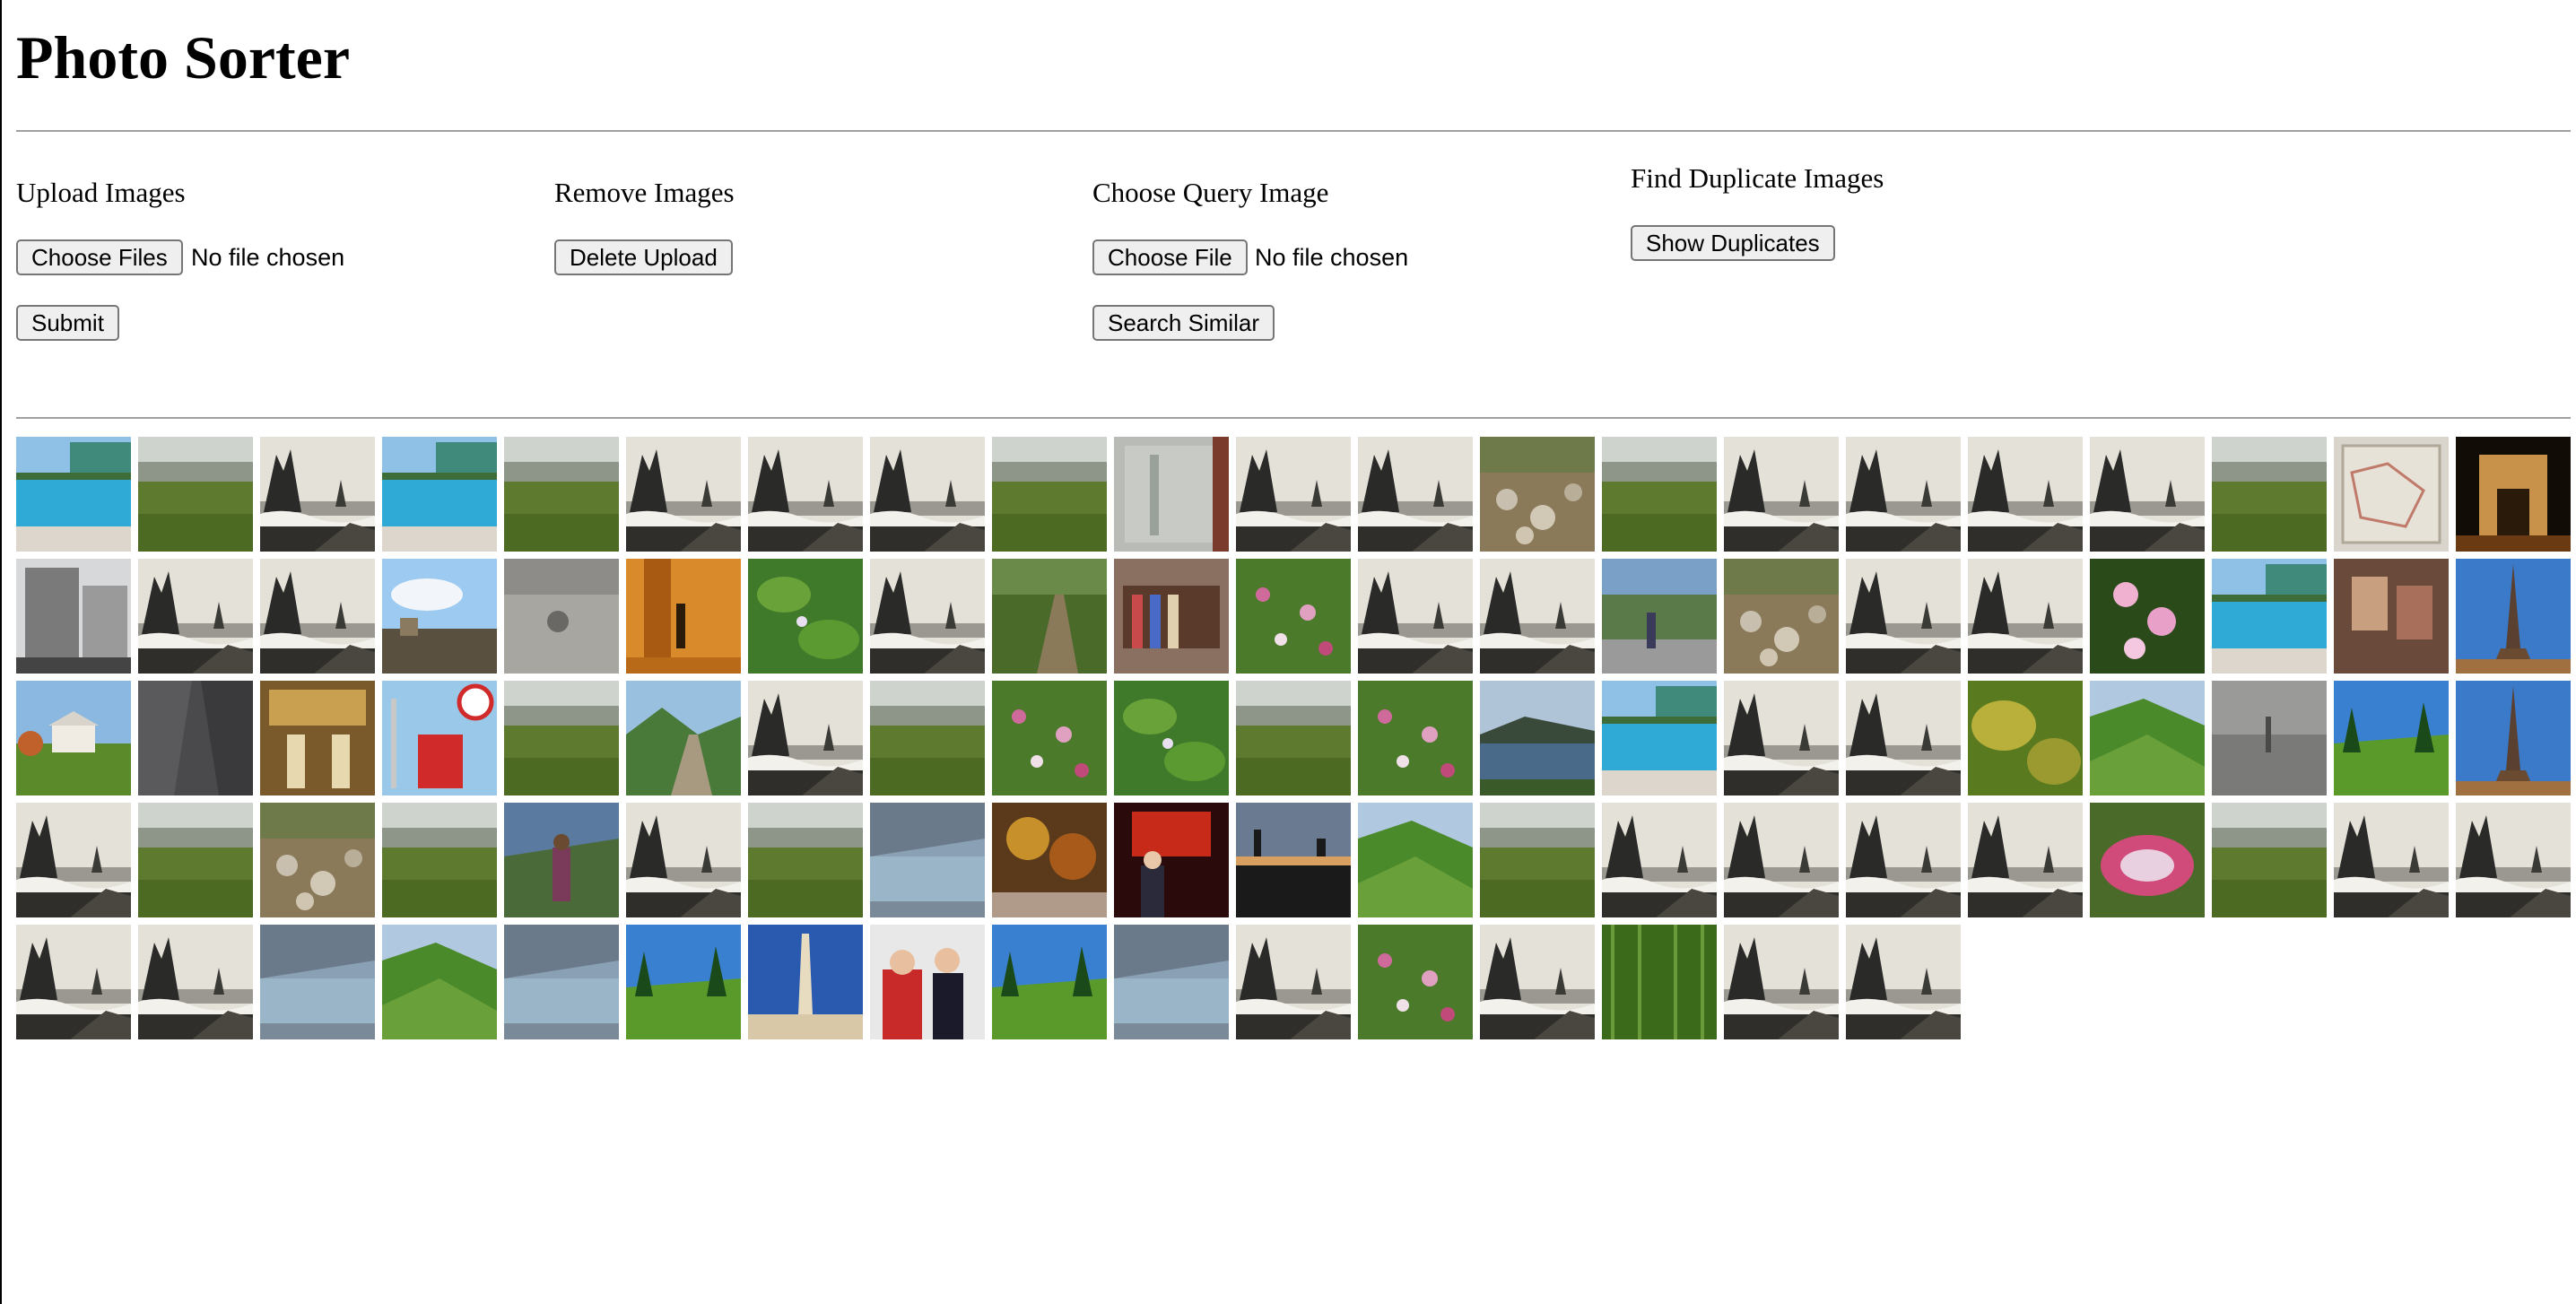 The height and width of the screenshot is (1304, 2576). What do you see at coordinates (1183, 323) in the screenshot?
I see `search-similar-button: Search Similar` at bounding box center [1183, 323].